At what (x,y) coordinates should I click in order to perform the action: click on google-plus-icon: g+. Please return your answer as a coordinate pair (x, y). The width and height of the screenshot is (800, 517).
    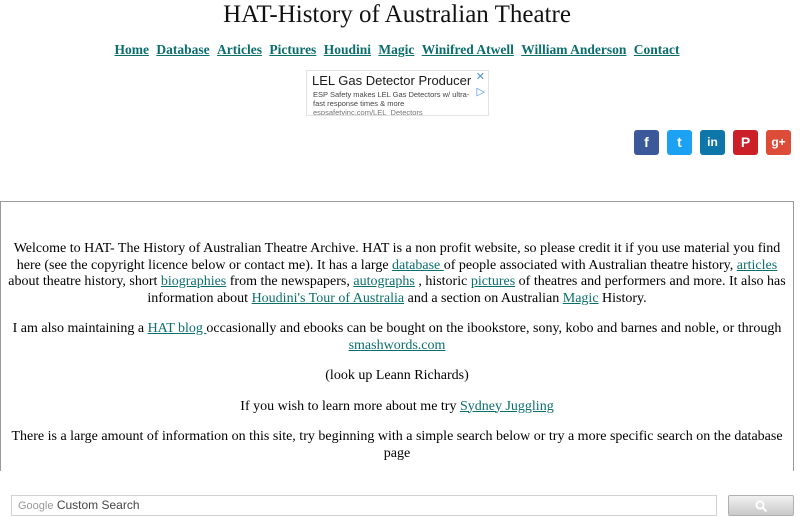
    Looking at the image, I should click on (778, 142).